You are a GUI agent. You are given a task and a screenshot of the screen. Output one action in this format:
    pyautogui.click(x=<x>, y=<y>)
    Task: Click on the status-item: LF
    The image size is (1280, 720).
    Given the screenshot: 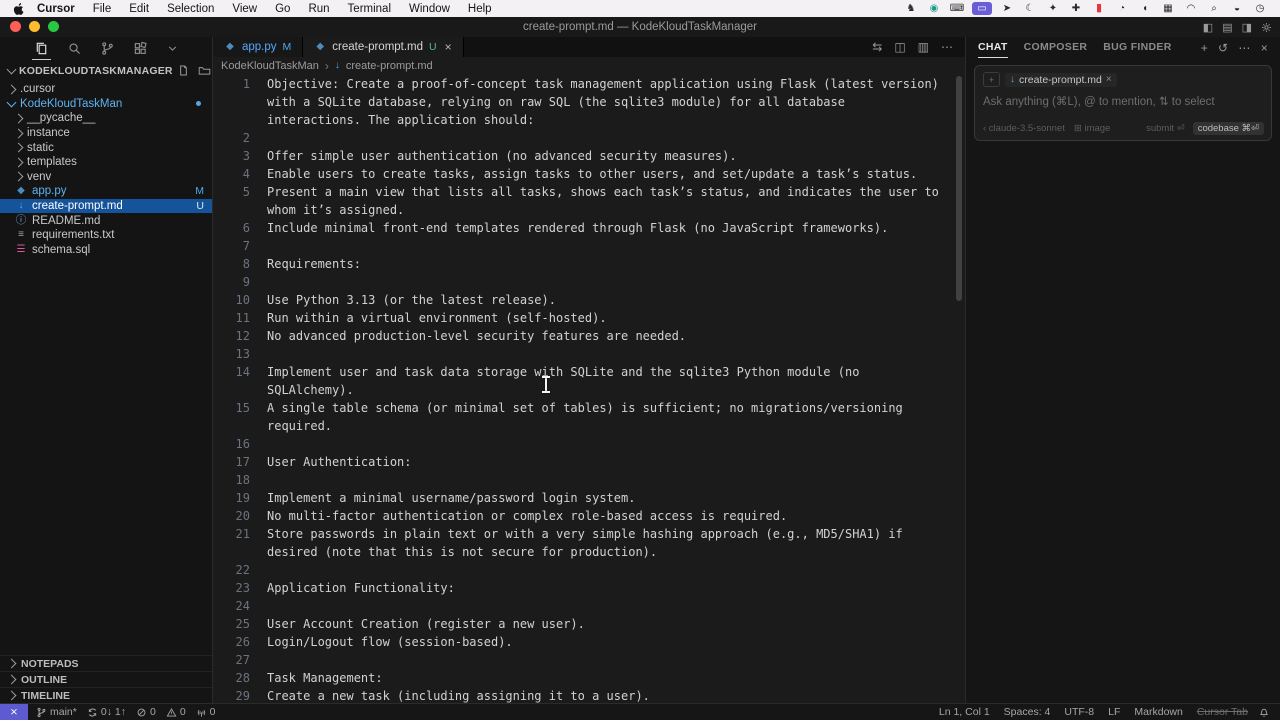 What is the action you would take?
    pyautogui.click(x=1114, y=712)
    